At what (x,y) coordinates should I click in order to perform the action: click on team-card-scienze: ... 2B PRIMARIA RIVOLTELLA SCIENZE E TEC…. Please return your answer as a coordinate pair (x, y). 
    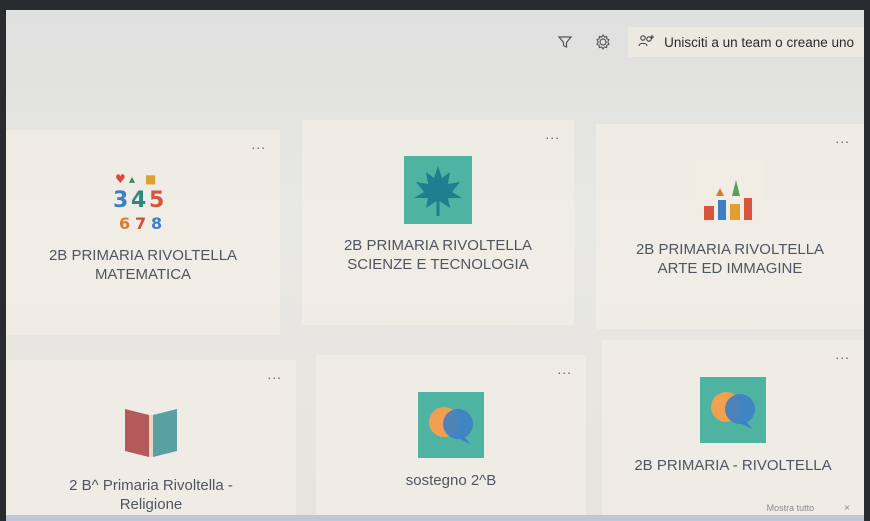
    Looking at the image, I should click on (438, 222).